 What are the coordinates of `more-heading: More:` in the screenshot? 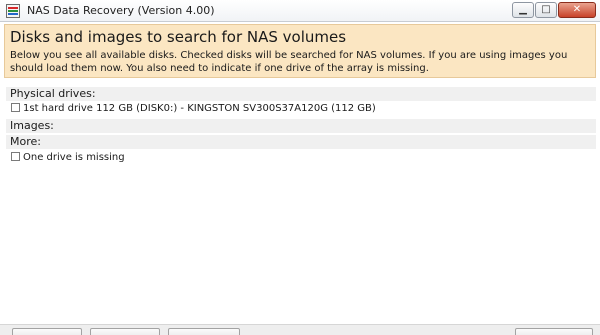 It's located at (301, 142).